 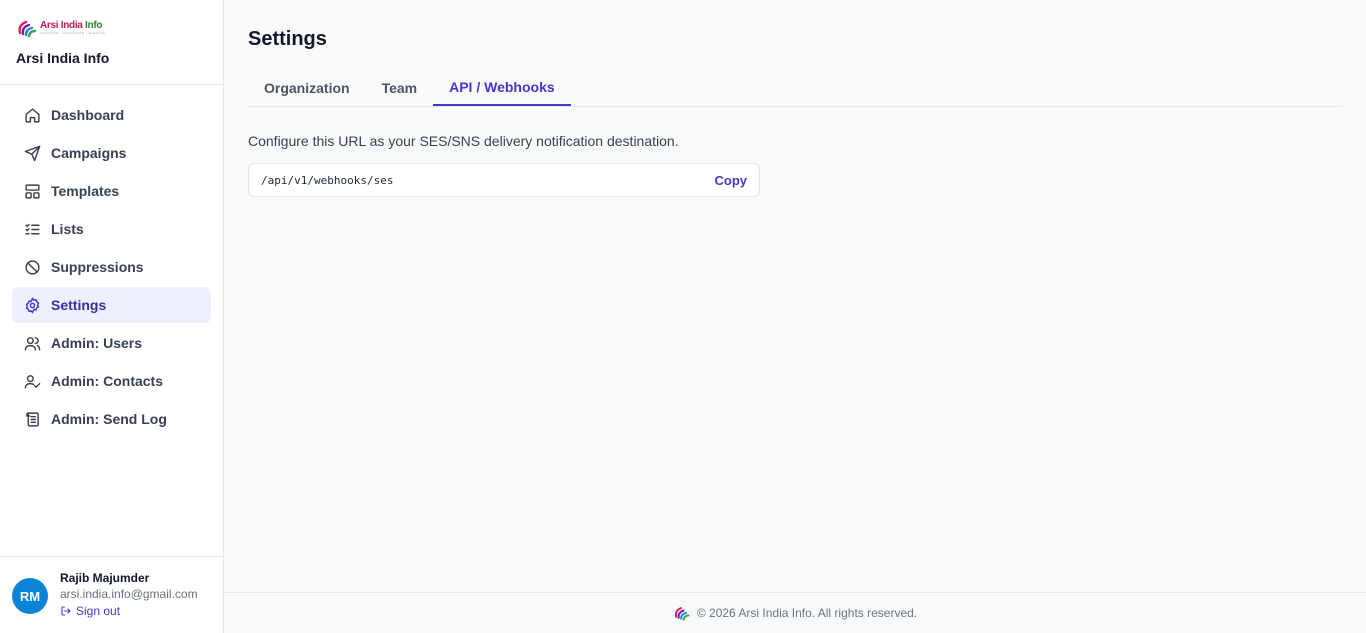 What do you see at coordinates (307, 88) in the screenshot?
I see `tab-organization: Organization` at bounding box center [307, 88].